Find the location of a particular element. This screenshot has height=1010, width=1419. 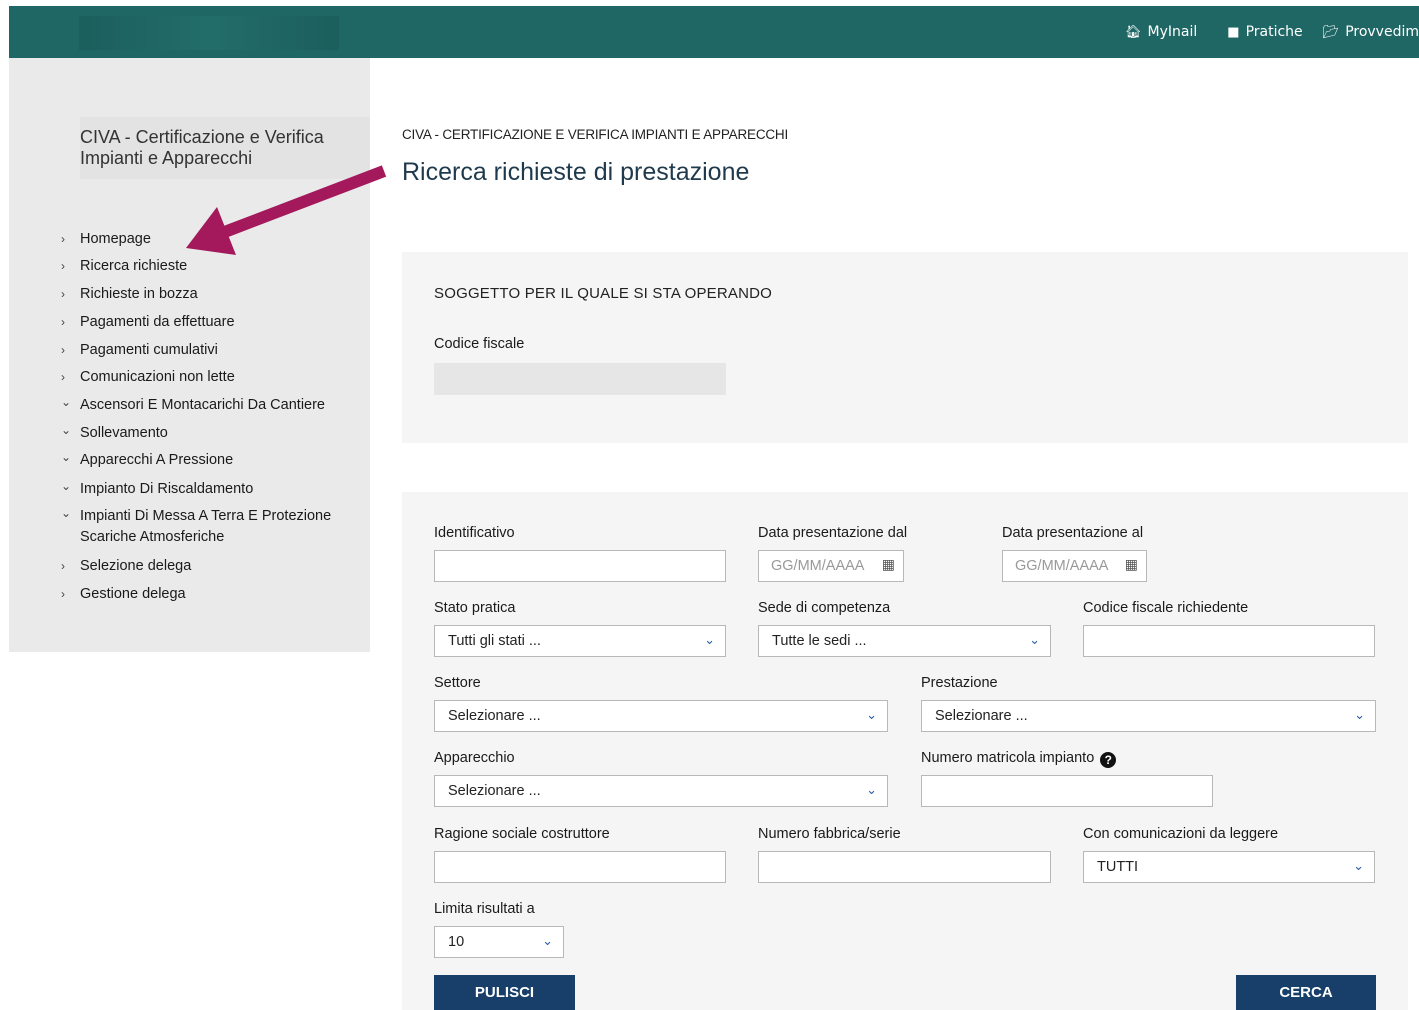

annotation-arrow is located at coordinates (286, 210).